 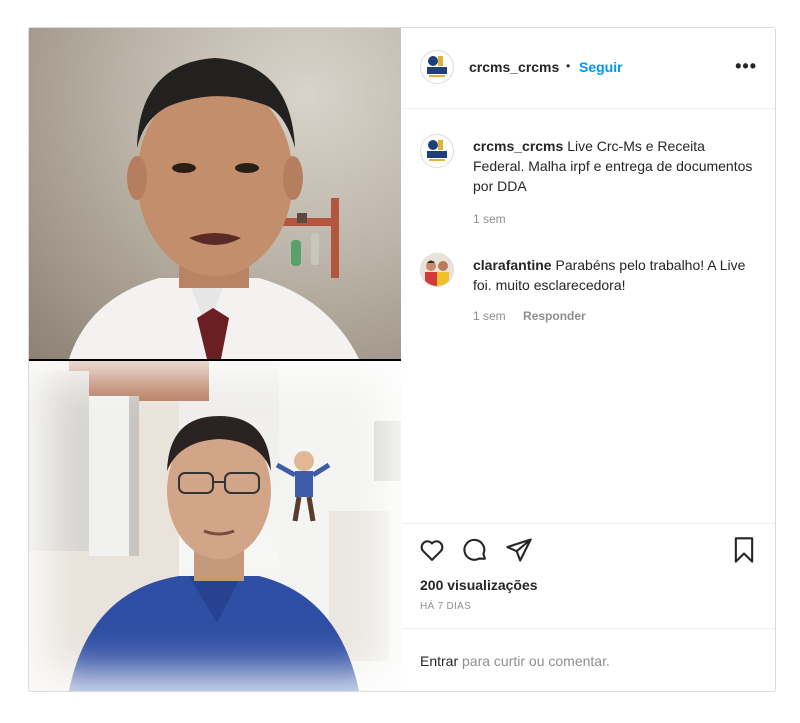 What do you see at coordinates (554, 316) in the screenshot?
I see `reply-button: Responder` at bounding box center [554, 316].